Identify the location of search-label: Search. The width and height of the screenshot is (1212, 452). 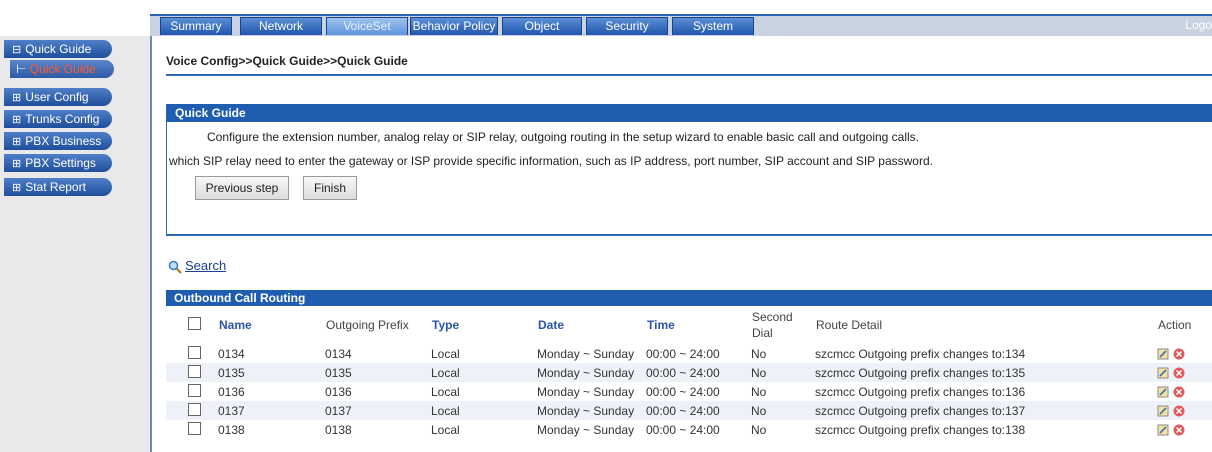
(206, 265).